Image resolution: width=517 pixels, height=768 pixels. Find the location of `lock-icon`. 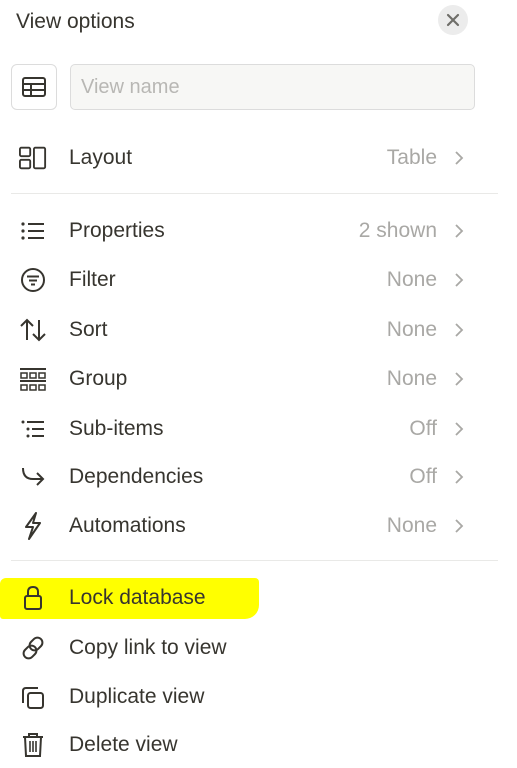

lock-icon is located at coordinates (33, 598).